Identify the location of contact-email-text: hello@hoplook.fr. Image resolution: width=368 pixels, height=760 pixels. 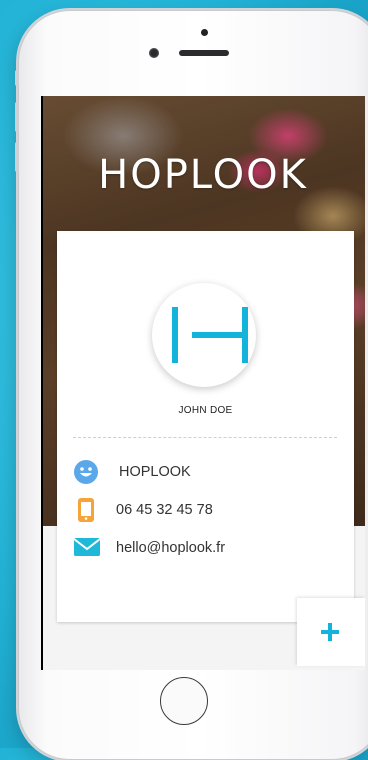
(171, 548).